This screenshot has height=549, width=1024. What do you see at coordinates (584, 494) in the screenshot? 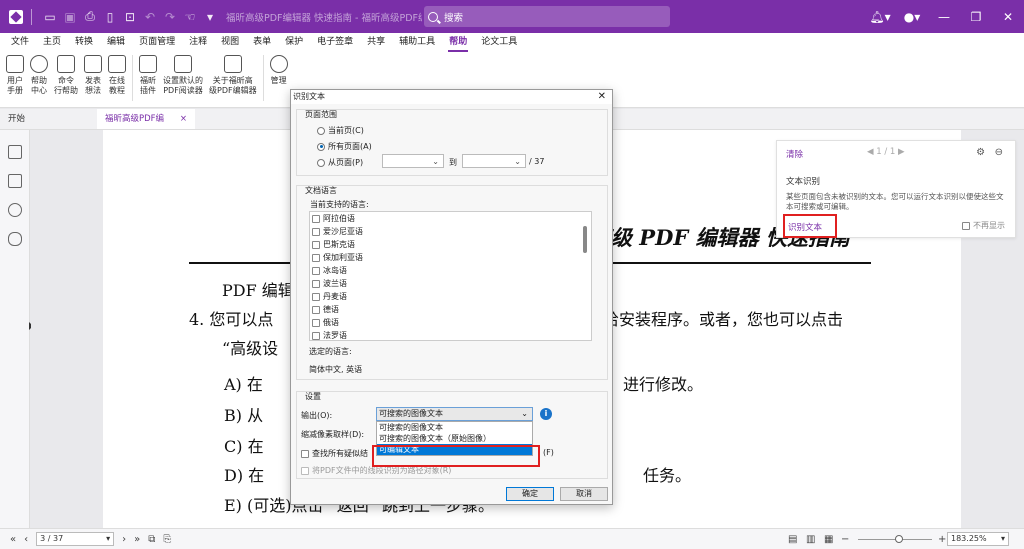
I see `cancel-button: 取消` at bounding box center [584, 494].